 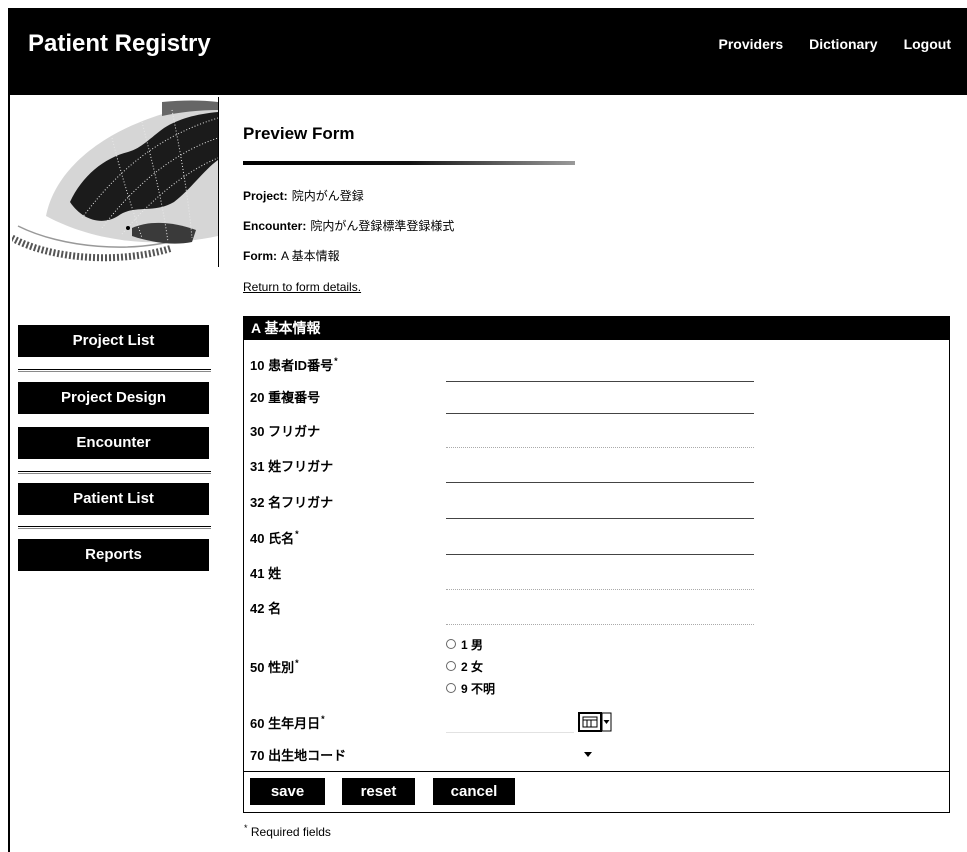 What do you see at coordinates (287, 791) in the screenshot?
I see `save-button: save` at bounding box center [287, 791].